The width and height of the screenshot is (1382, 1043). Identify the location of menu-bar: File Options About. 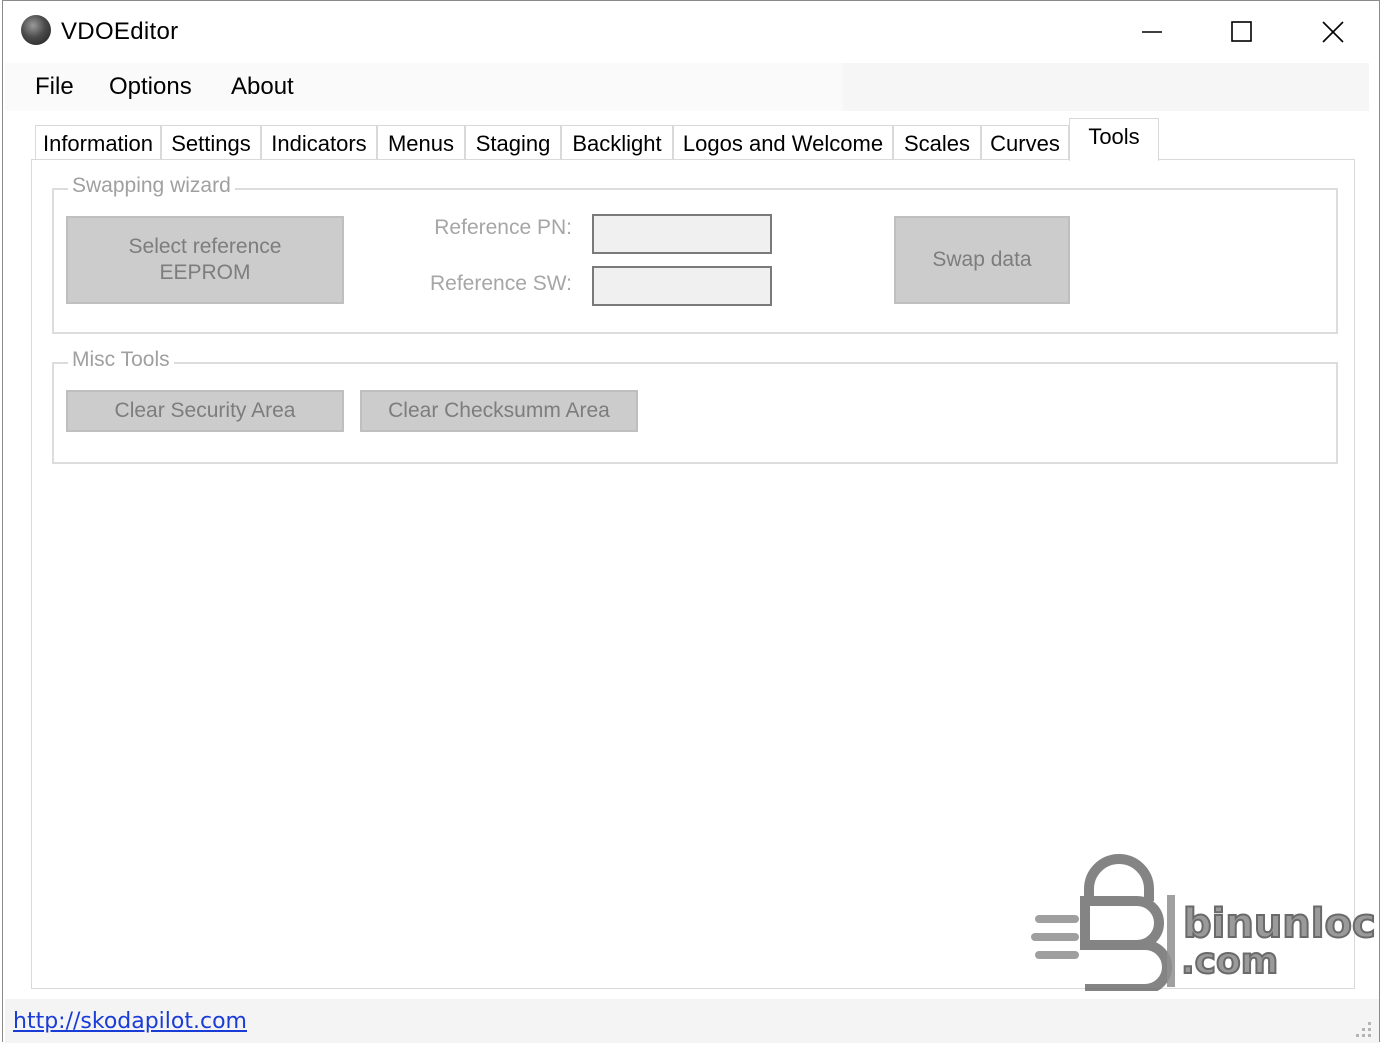
(687, 87).